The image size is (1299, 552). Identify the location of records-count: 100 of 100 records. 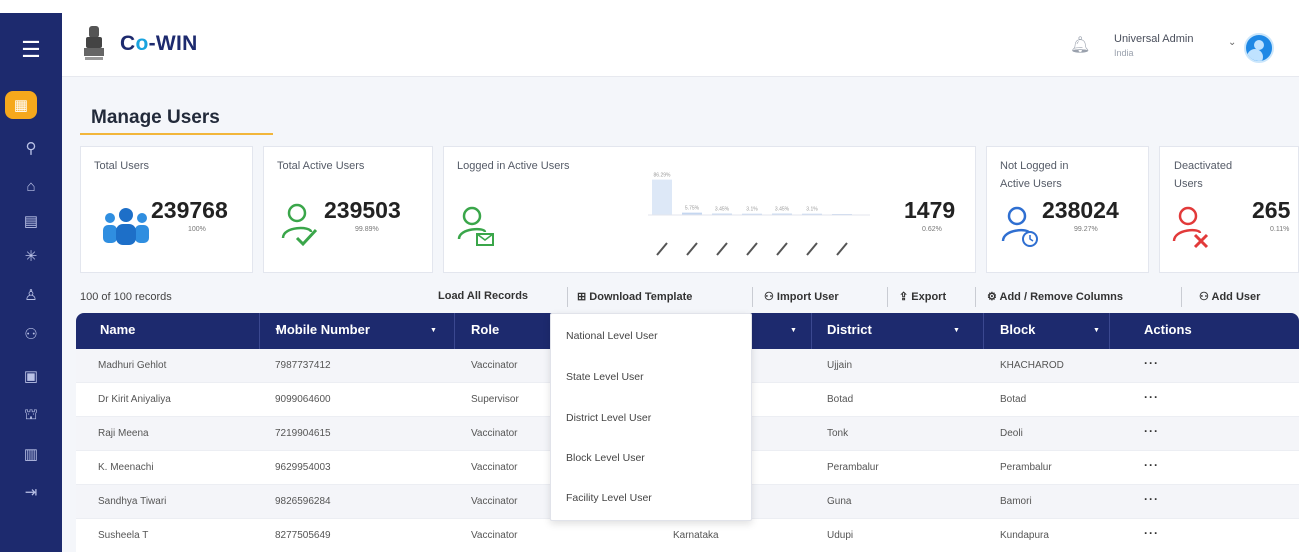
(126, 297).